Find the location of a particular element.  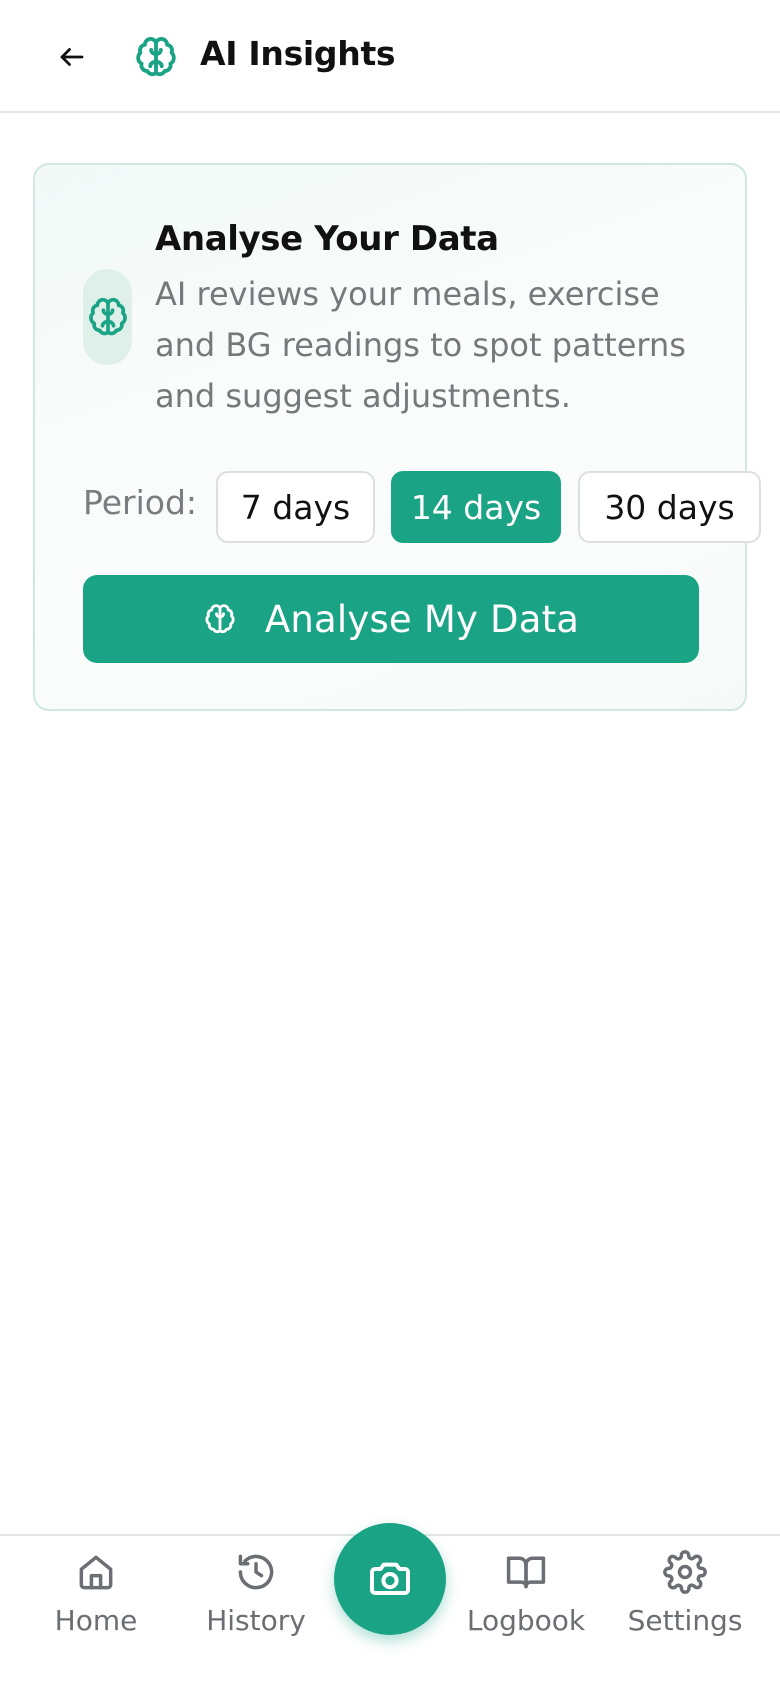

page-title: AI Insights is located at coordinates (298, 53).